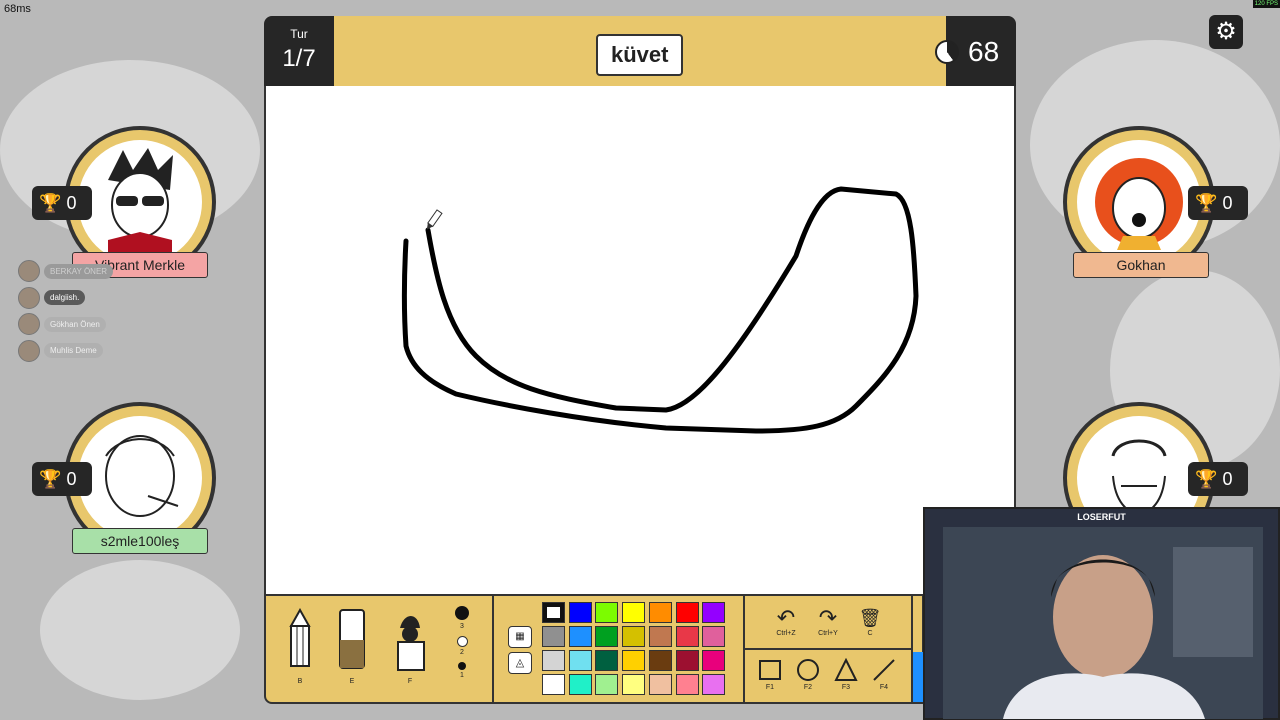 The width and height of the screenshot is (1280, 720). Describe the element at coordinates (299, 34) in the screenshot. I see `round-label: Tur` at that location.